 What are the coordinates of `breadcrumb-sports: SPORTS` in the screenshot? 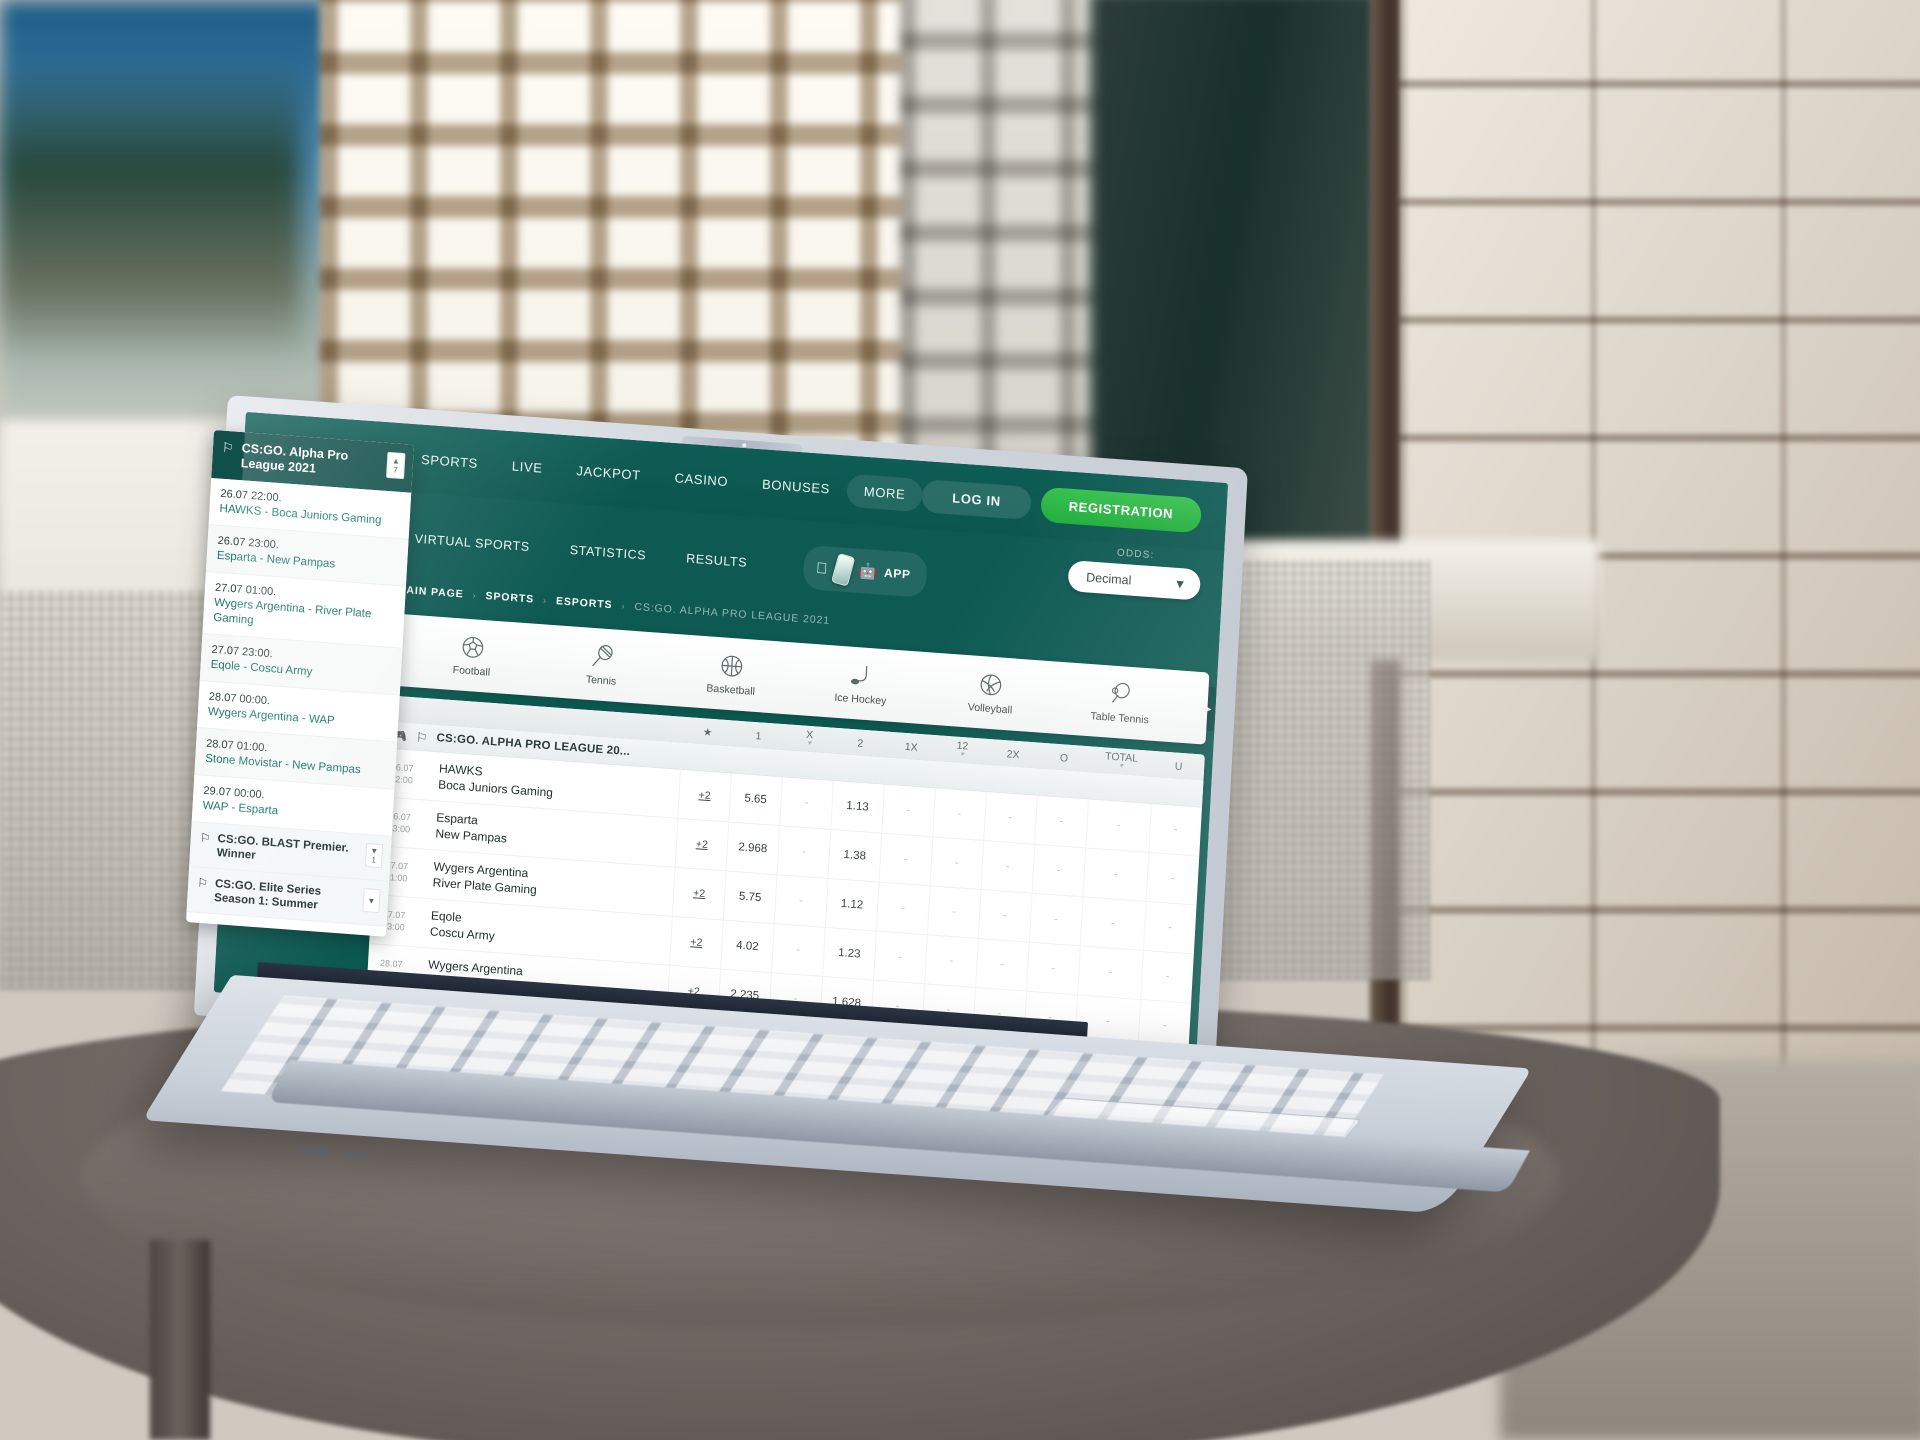 It's located at (509, 598).